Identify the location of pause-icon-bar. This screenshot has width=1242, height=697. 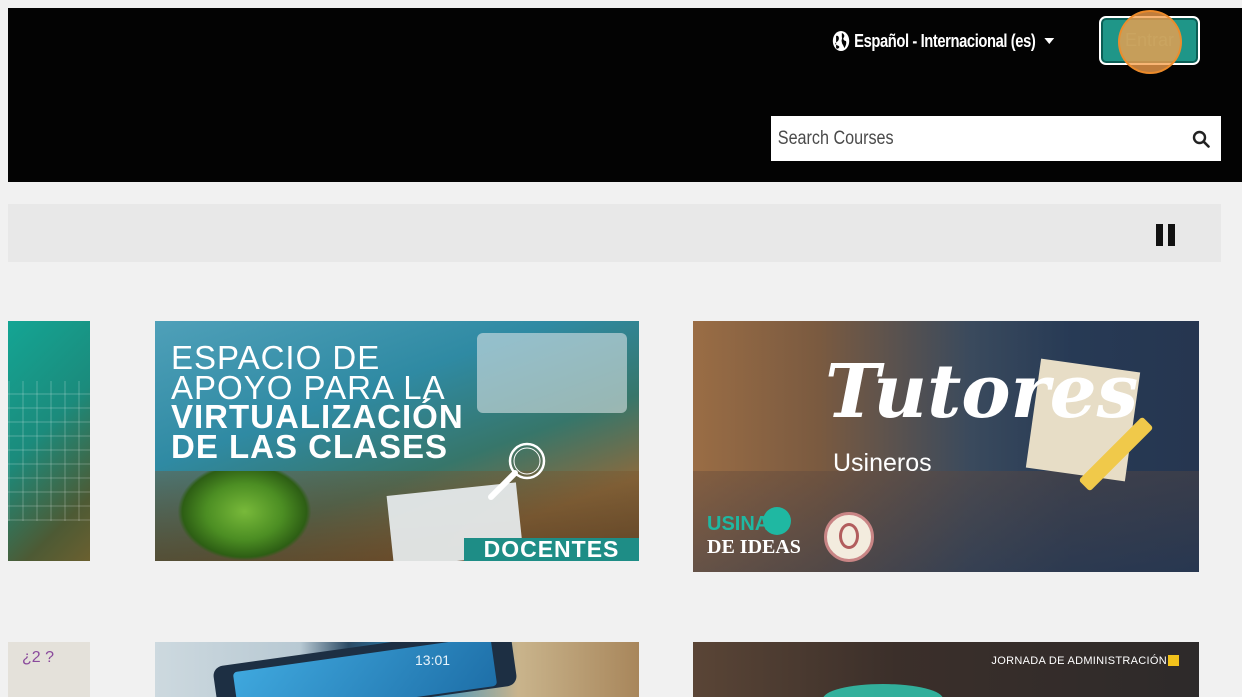
(1171, 235).